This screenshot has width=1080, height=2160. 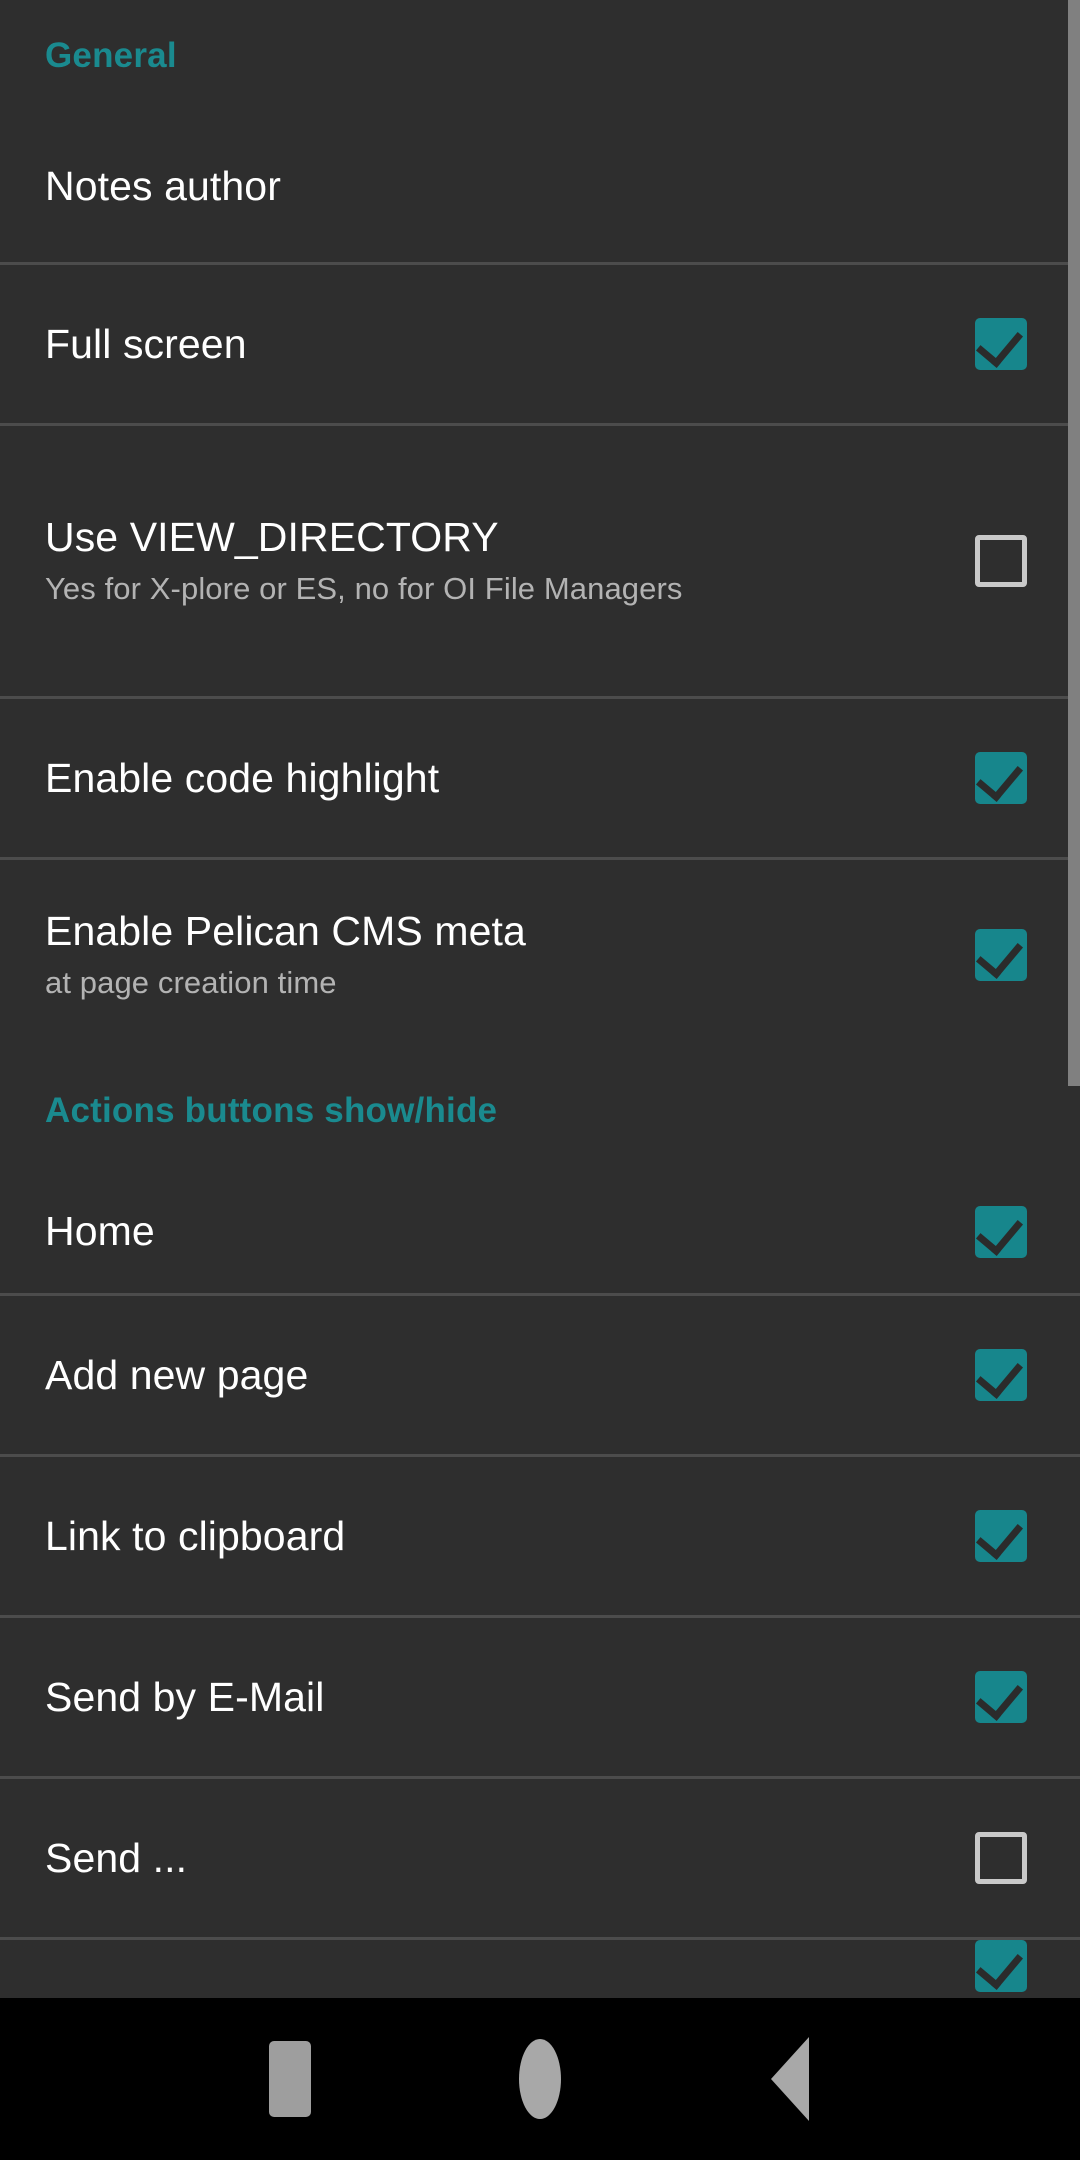 I want to click on preference-texts: Full screen, so click(x=146, y=344).